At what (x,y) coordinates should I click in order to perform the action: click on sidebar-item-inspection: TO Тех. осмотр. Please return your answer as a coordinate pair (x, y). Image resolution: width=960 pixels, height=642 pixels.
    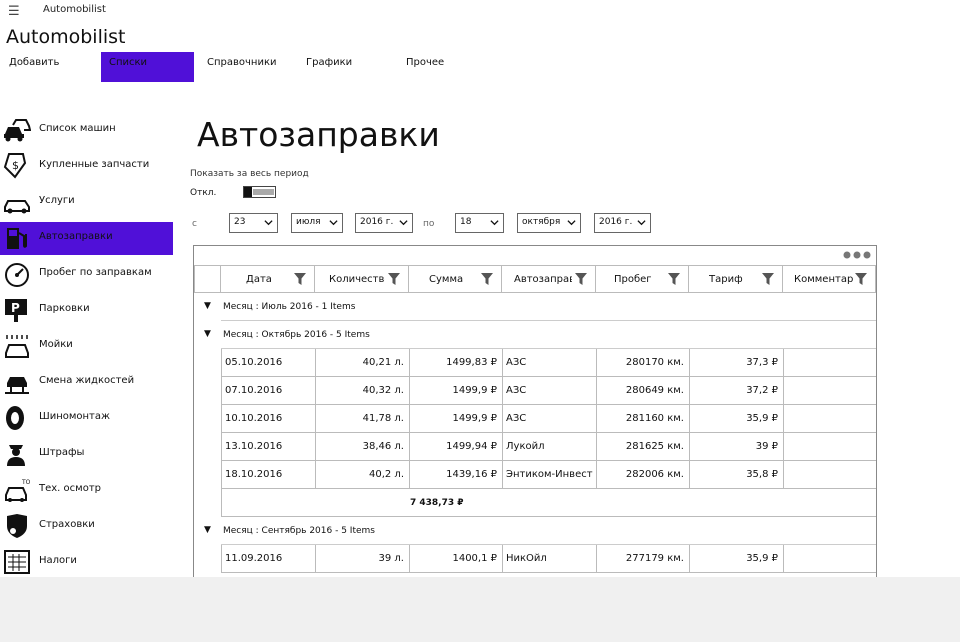
    Looking at the image, I should click on (86, 490).